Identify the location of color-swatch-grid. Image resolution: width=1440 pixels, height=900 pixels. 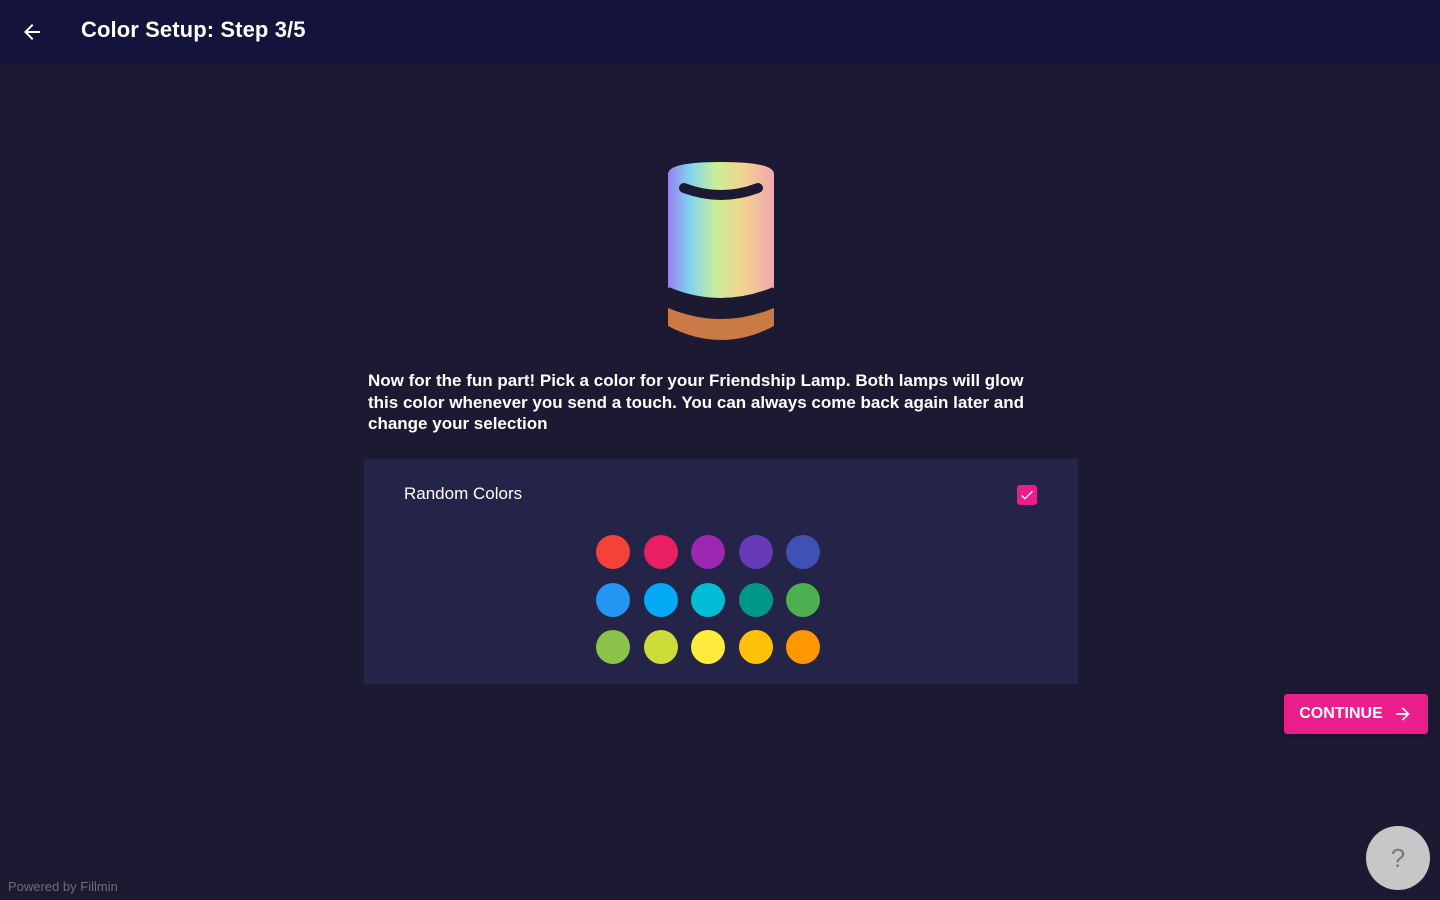
(714, 599).